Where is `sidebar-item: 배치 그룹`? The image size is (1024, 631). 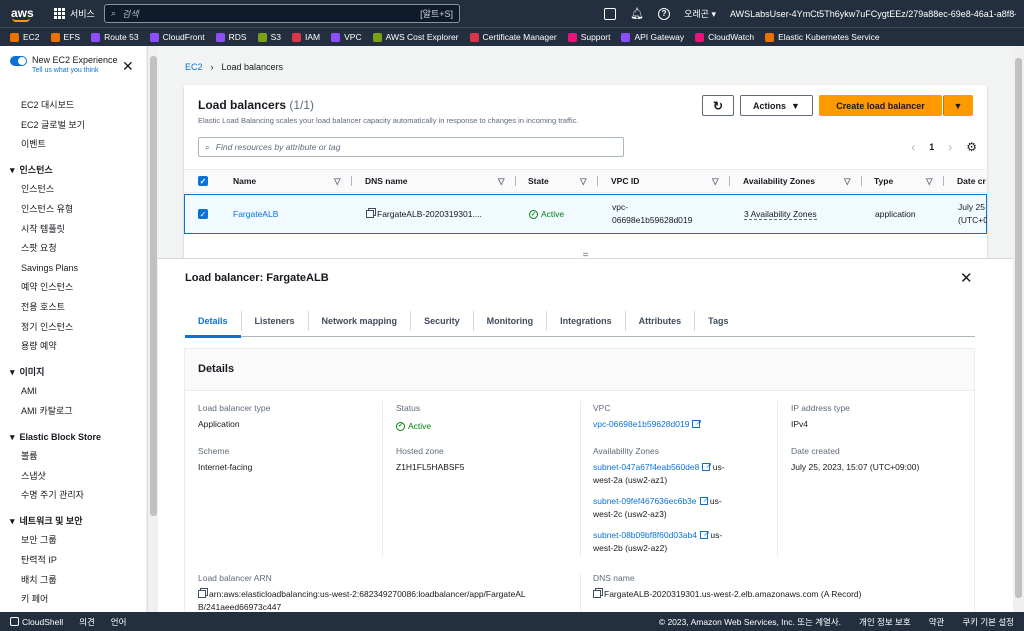 sidebar-item: 배치 그룹 is located at coordinates (73, 581).